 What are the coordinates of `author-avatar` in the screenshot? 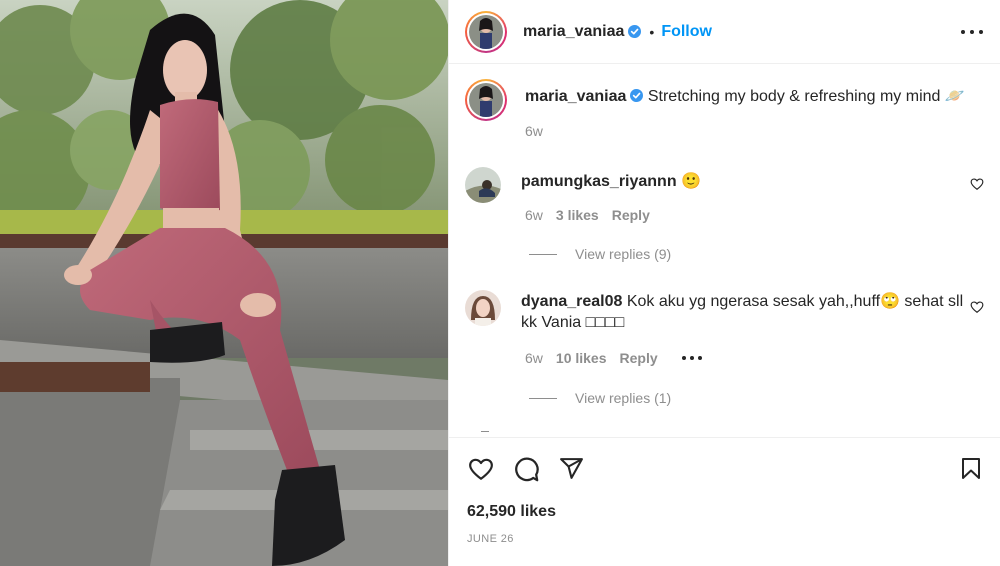 It's located at (486, 31).